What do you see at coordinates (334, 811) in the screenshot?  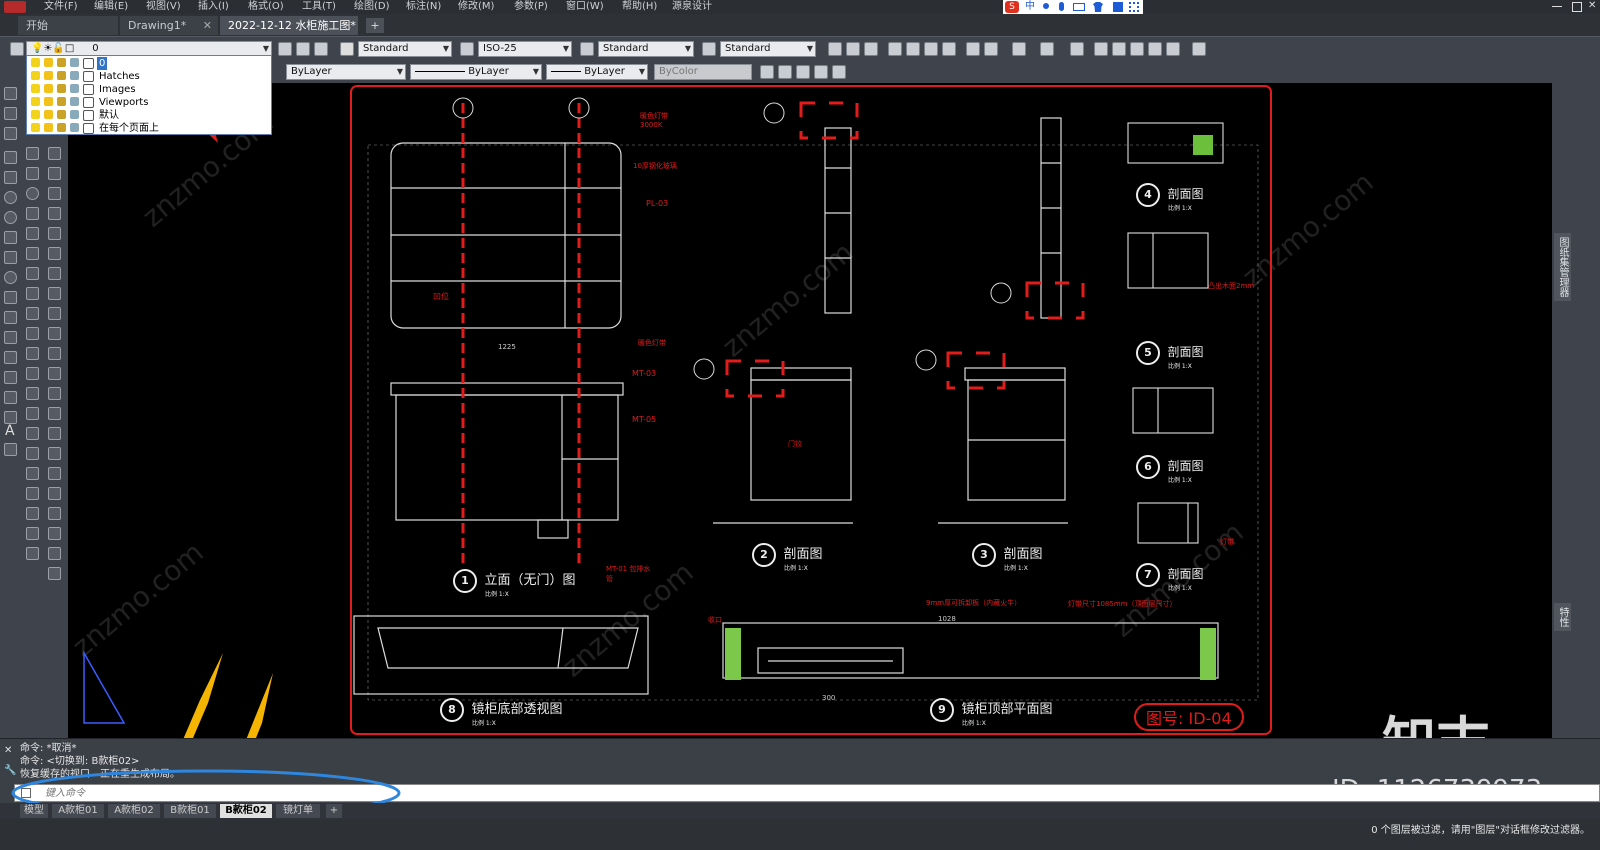 I see `add-layout-button: +` at bounding box center [334, 811].